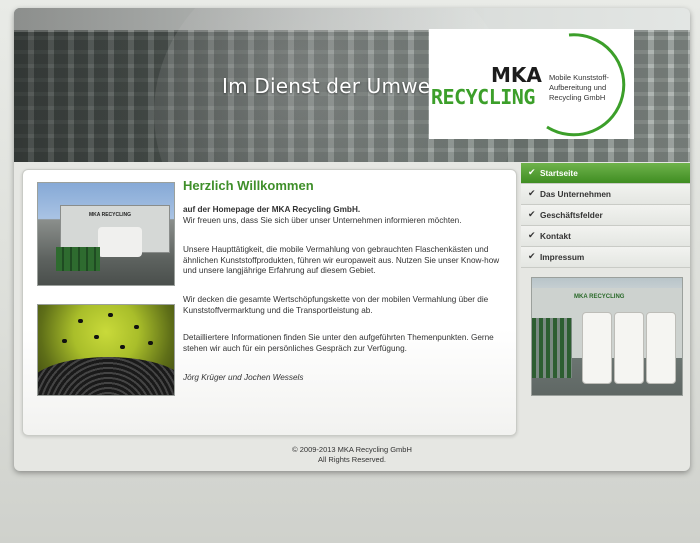 This screenshot has height=543, width=700. What do you see at coordinates (562, 257) in the screenshot?
I see `nav-item-label: Impressum` at bounding box center [562, 257].